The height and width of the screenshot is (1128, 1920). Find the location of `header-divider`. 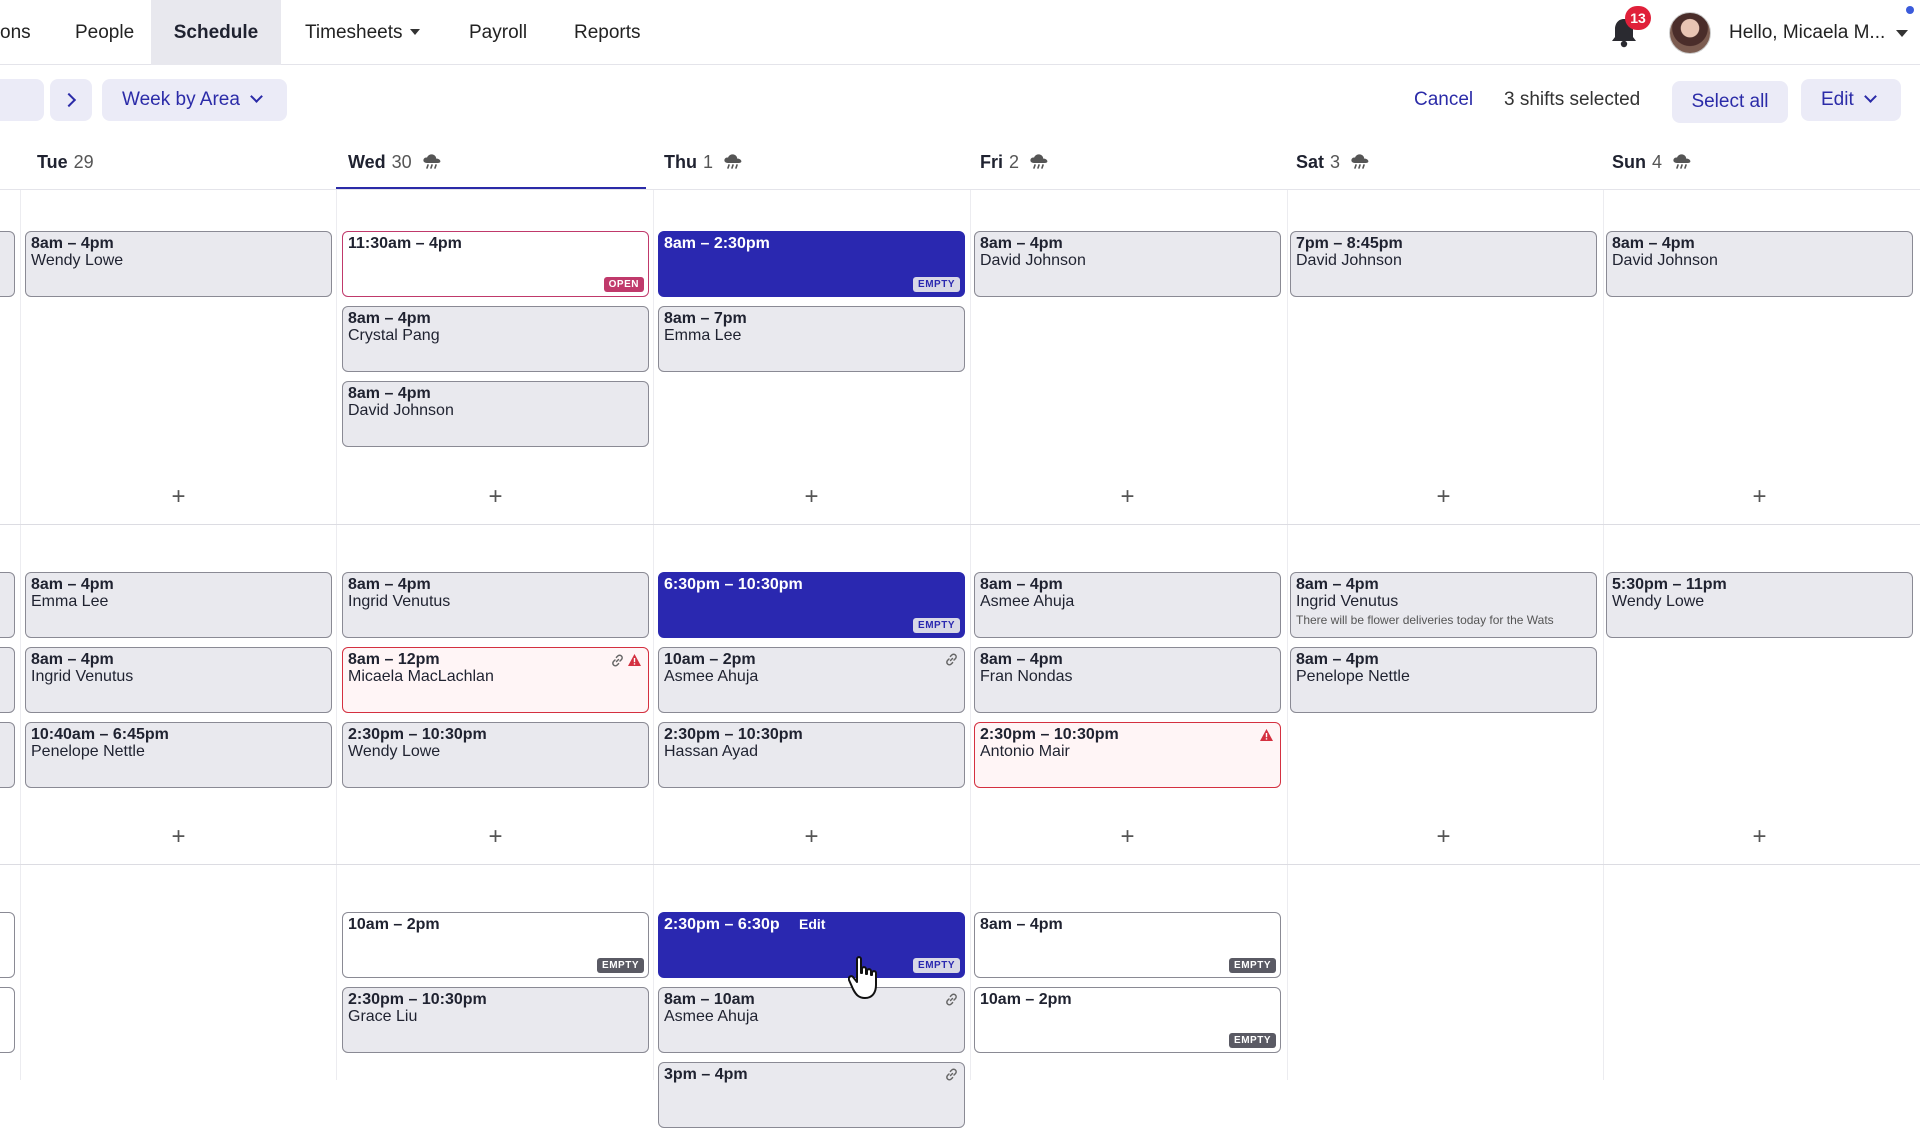

header-divider is located at coordinates (960, 189).